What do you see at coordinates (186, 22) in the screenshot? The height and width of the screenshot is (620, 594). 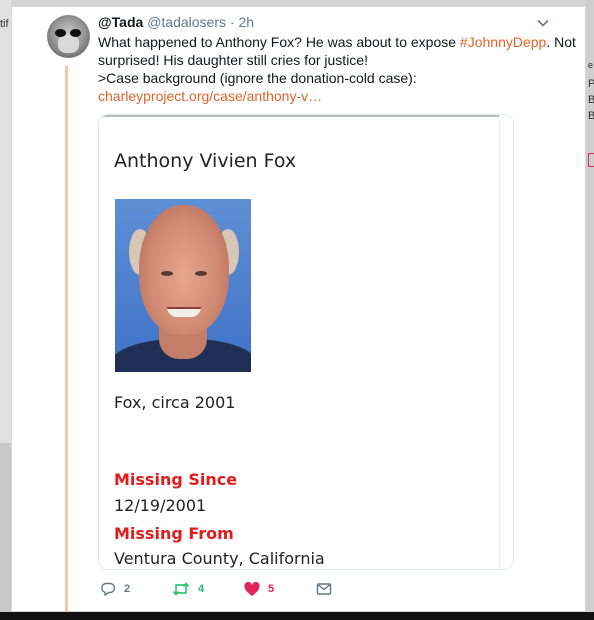 I see `user-handle: @tadalosers` at bounding box center [186, 22].